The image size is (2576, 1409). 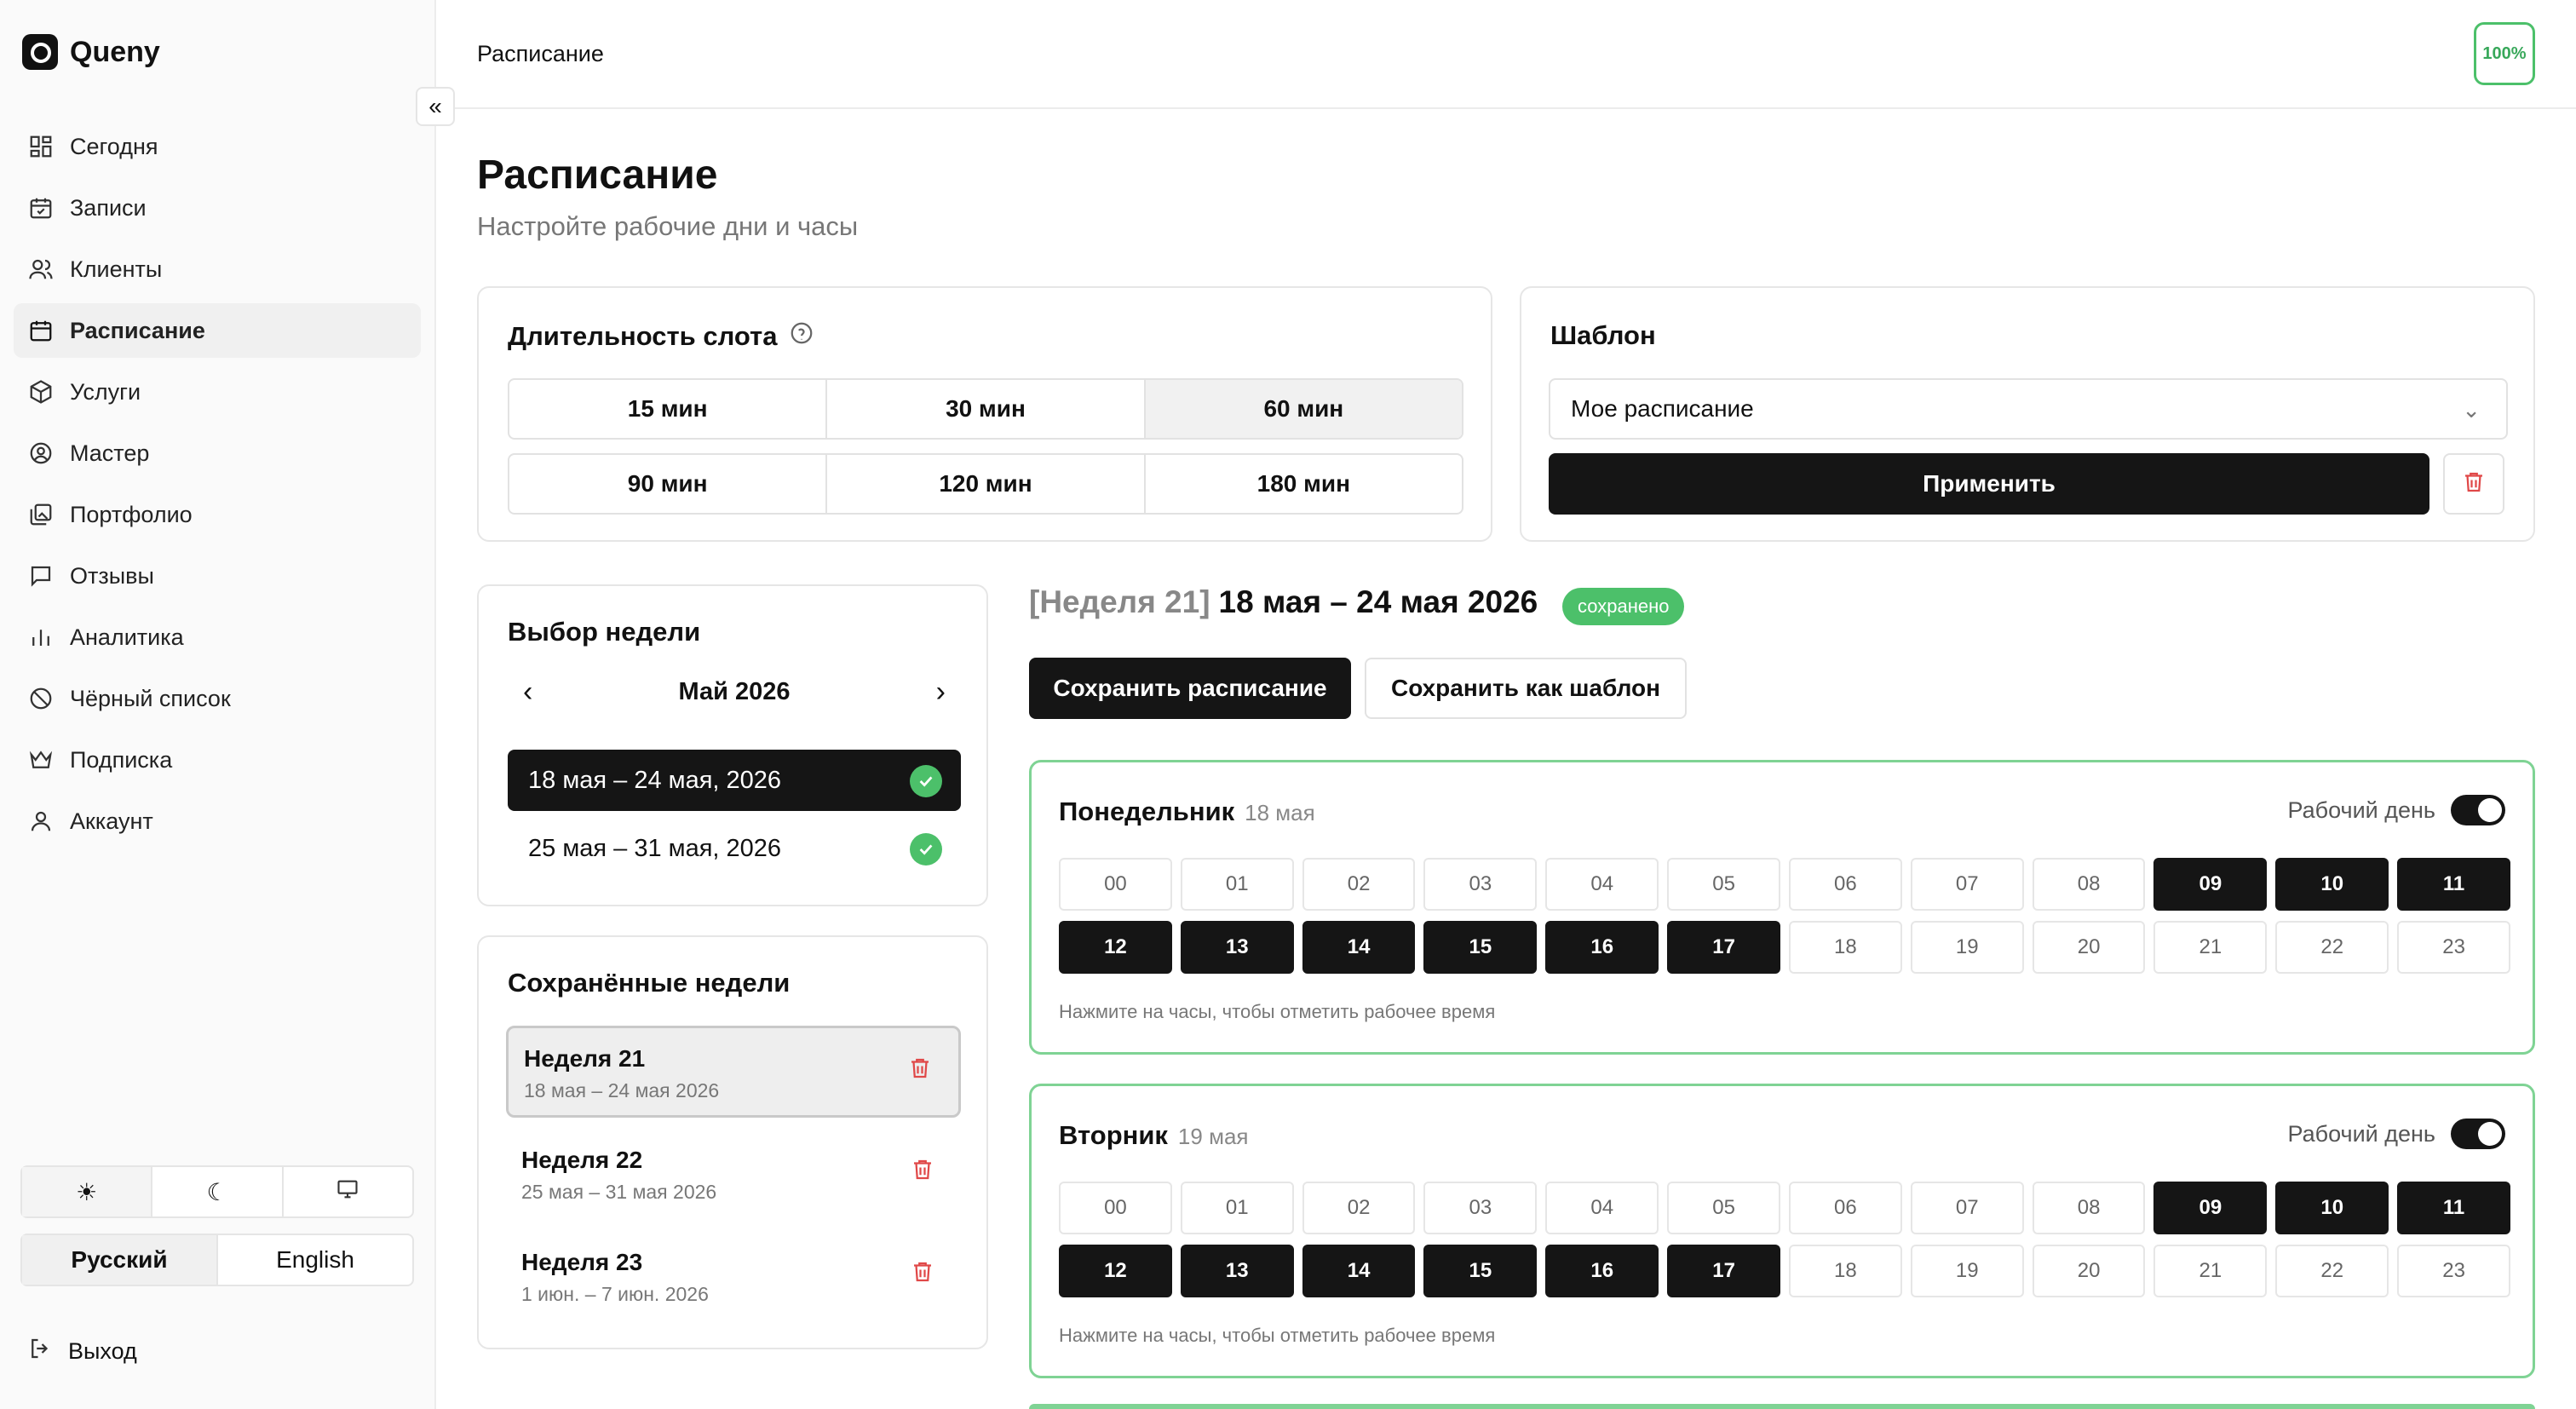 I want to click on slot-option-60: 60 мин, so click(x=1304, y=409).